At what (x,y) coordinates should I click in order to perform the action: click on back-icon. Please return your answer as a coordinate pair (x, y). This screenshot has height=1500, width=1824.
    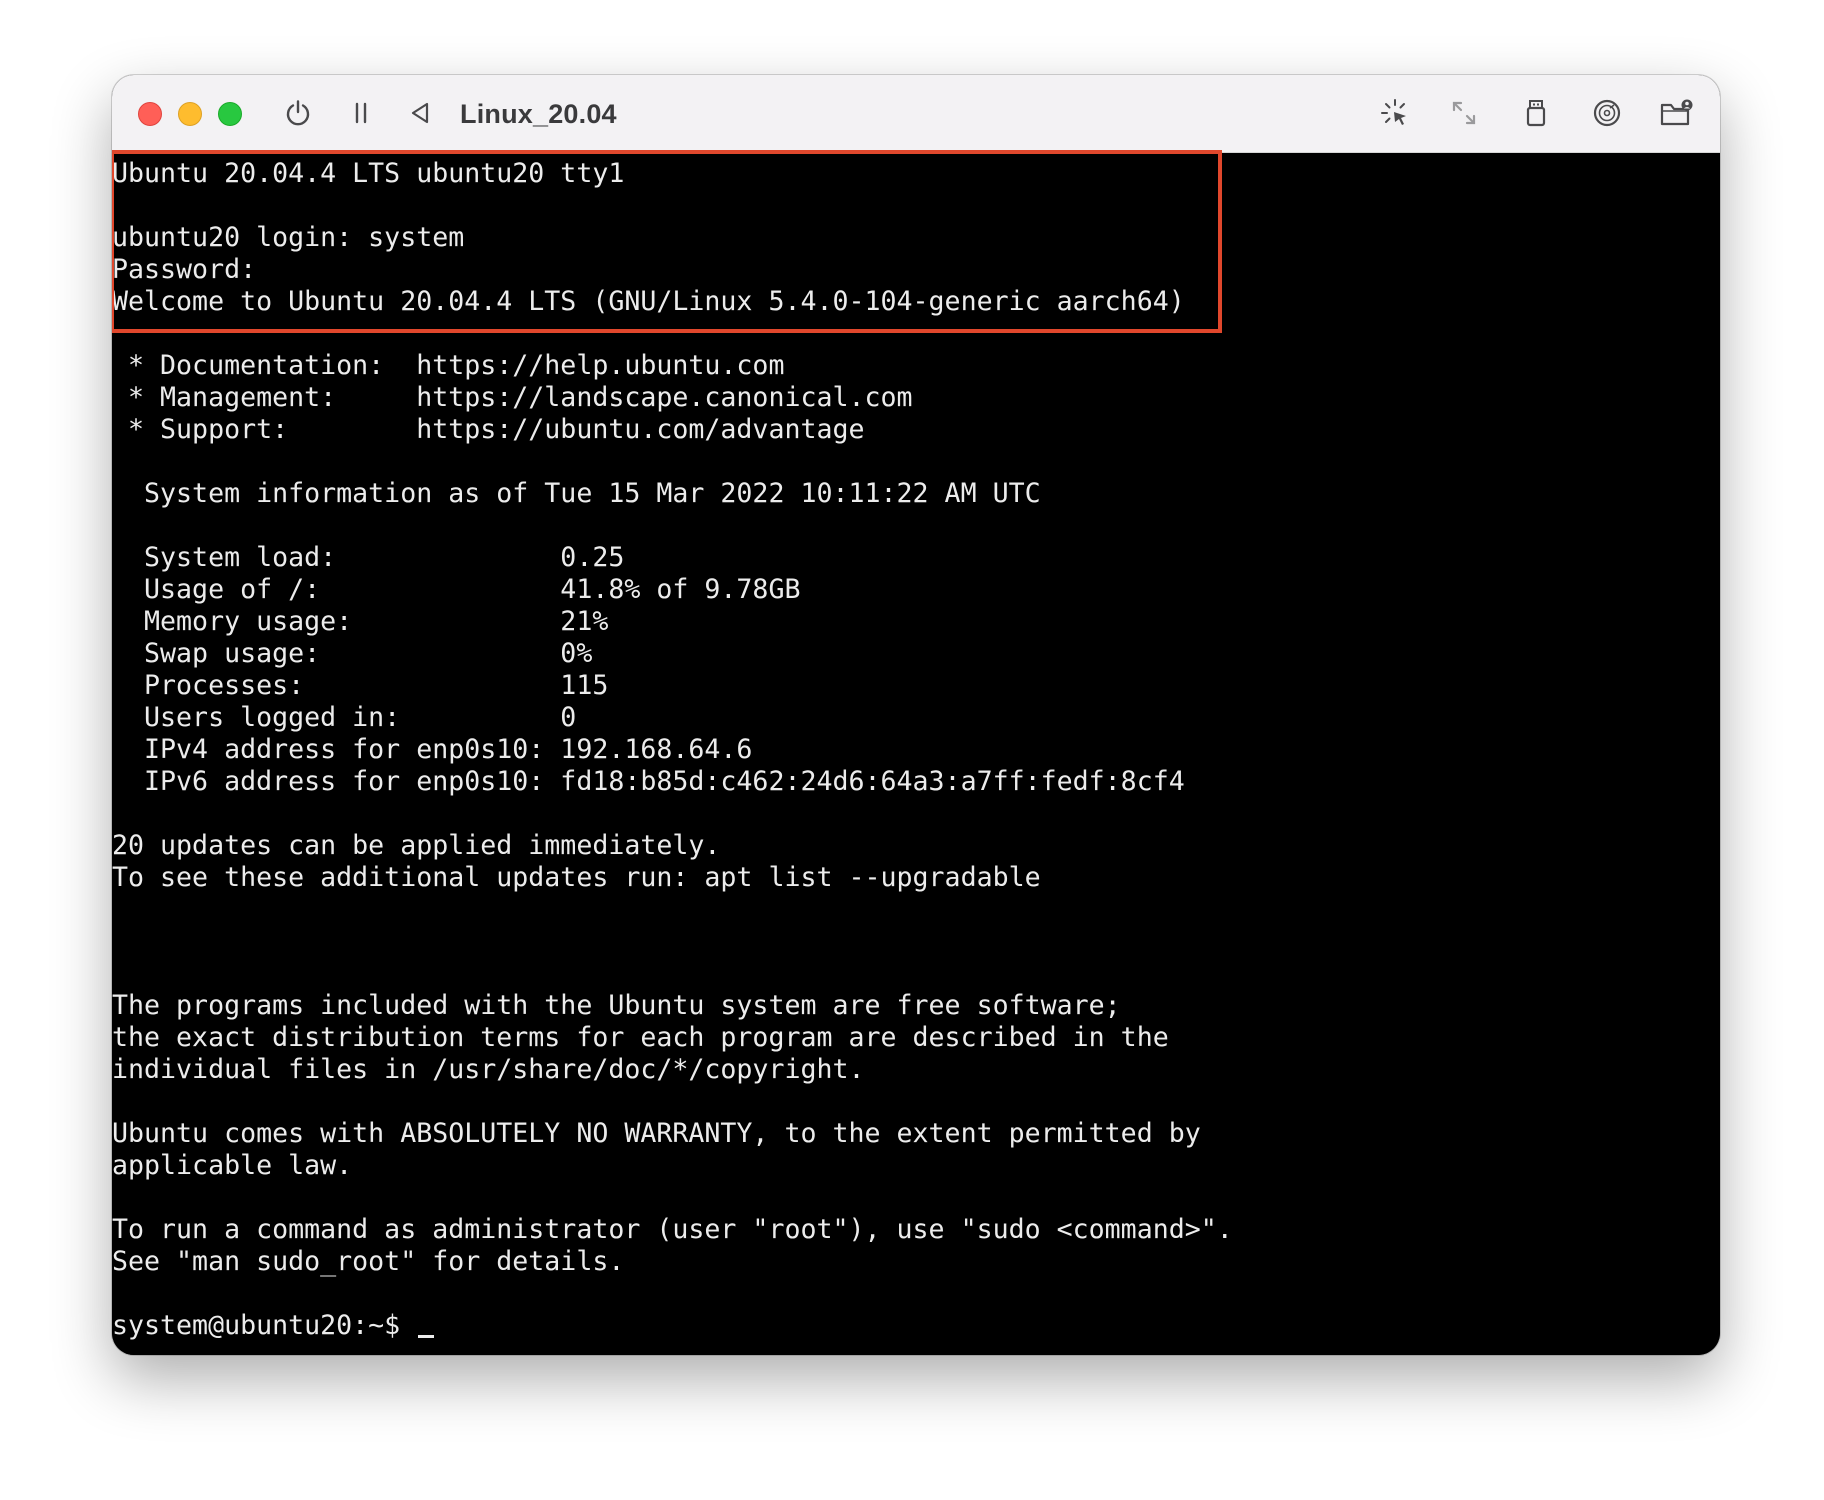
    Looking at the image, I should click on (420, 113).